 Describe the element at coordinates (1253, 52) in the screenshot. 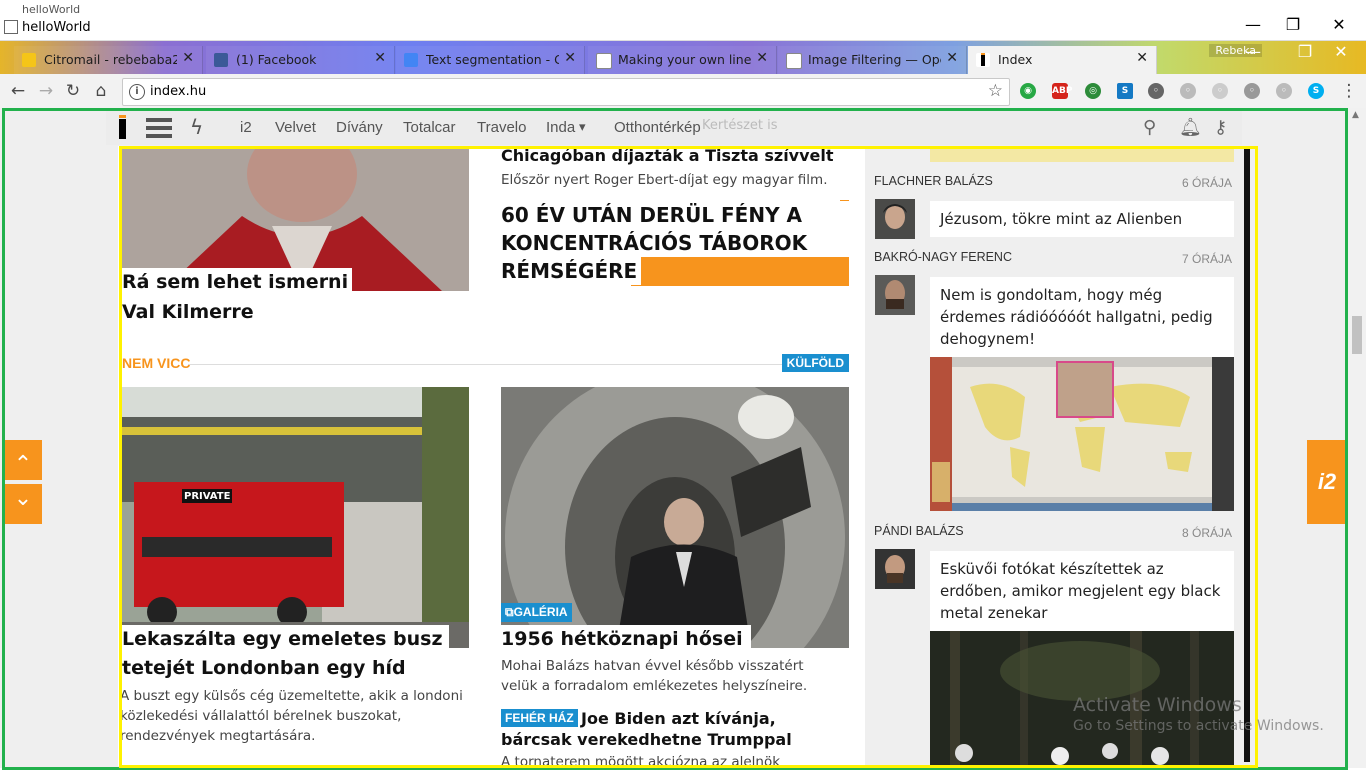

I see `browser-minimize-button: —` at that location.